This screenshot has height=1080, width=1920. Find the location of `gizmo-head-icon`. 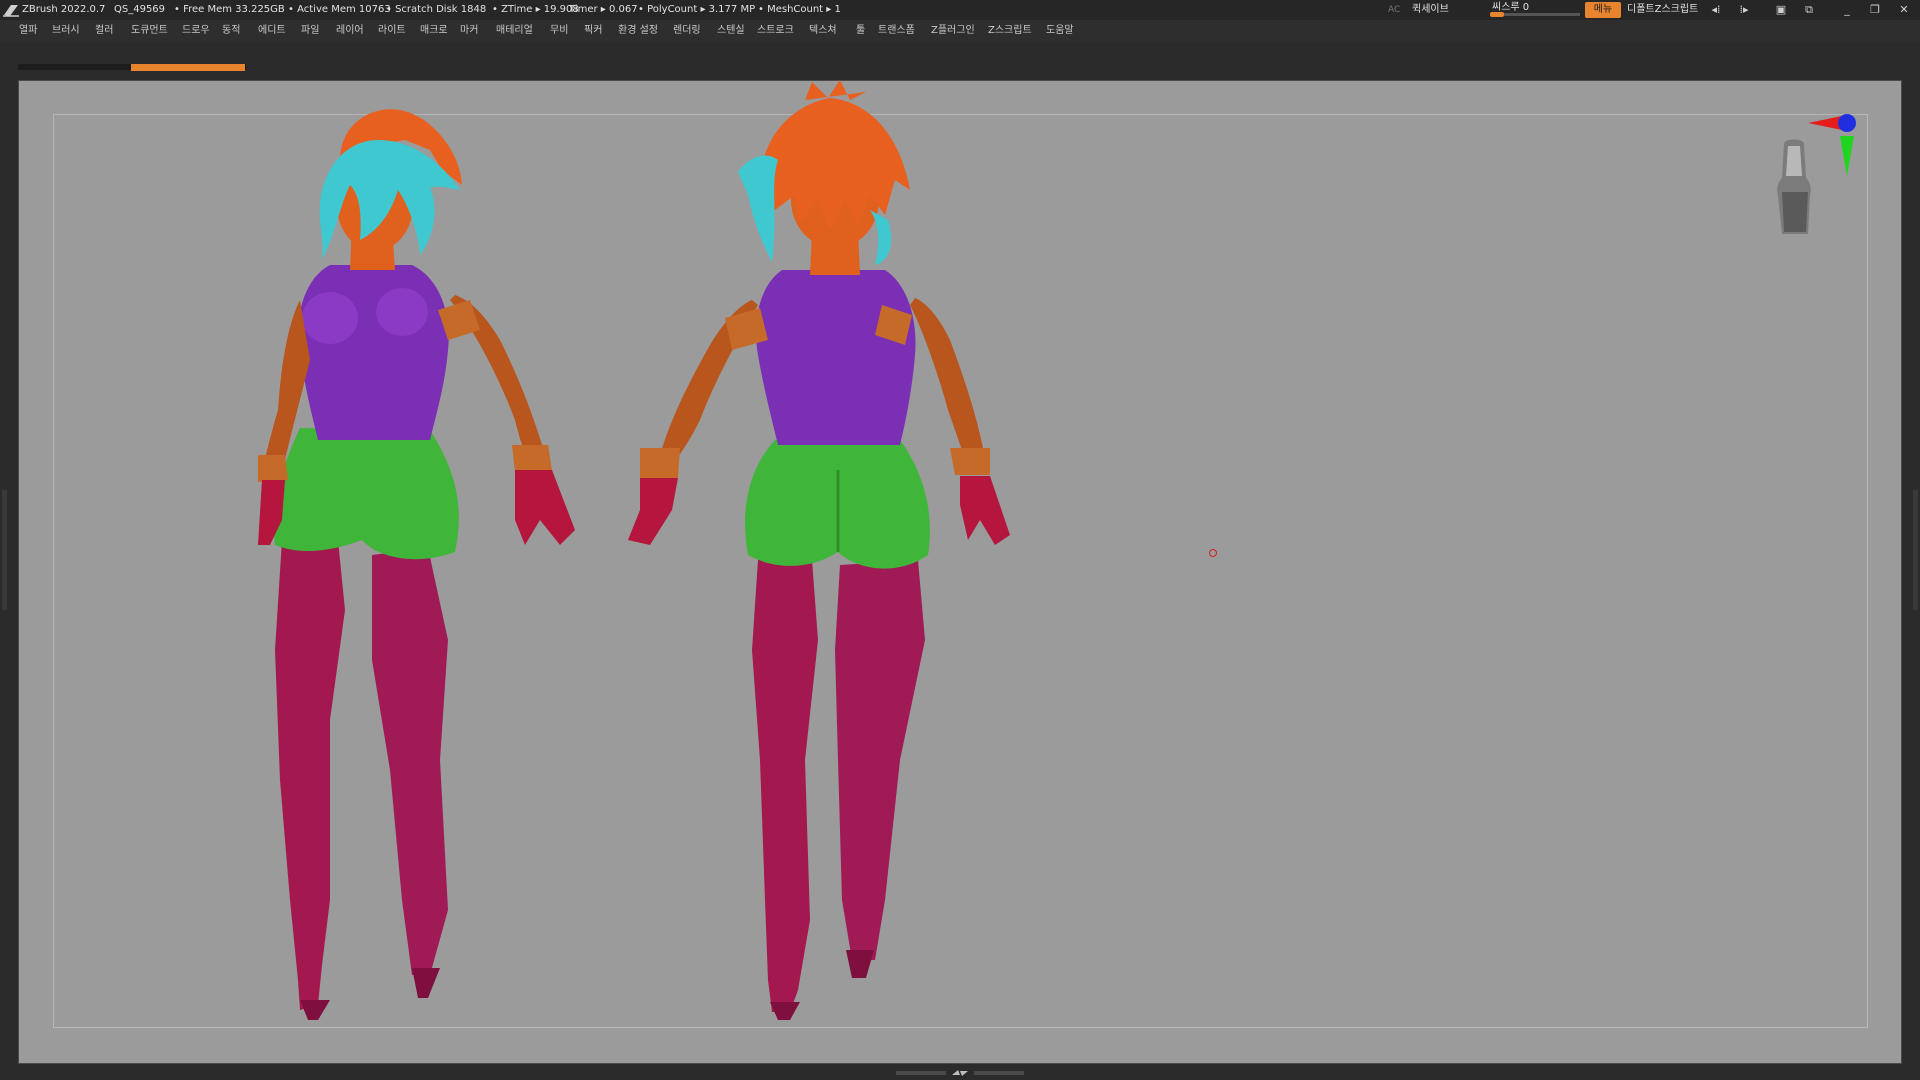

gizmo-head-icon is located at coordinates (1794, 186).